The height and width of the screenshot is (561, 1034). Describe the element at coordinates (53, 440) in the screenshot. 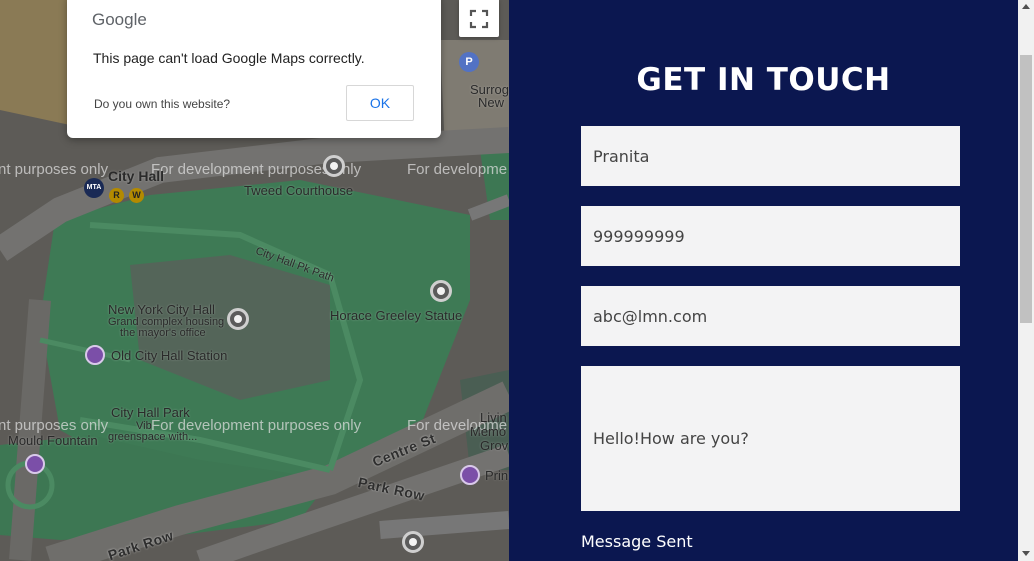

I see `map-label-mould: Mould Fountain` at that location.